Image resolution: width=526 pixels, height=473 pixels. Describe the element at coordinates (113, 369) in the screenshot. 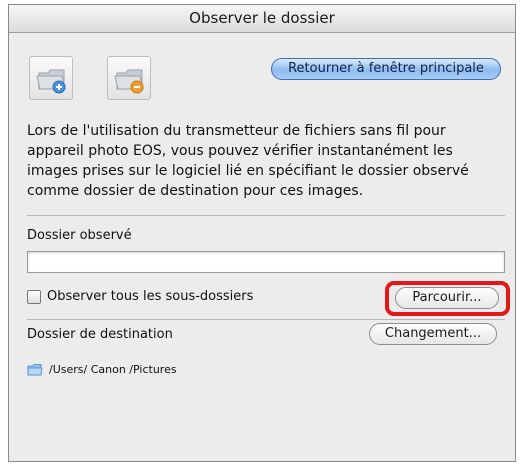

I see `destination-path-text: /Users/ Canon /Pictures` at that location.